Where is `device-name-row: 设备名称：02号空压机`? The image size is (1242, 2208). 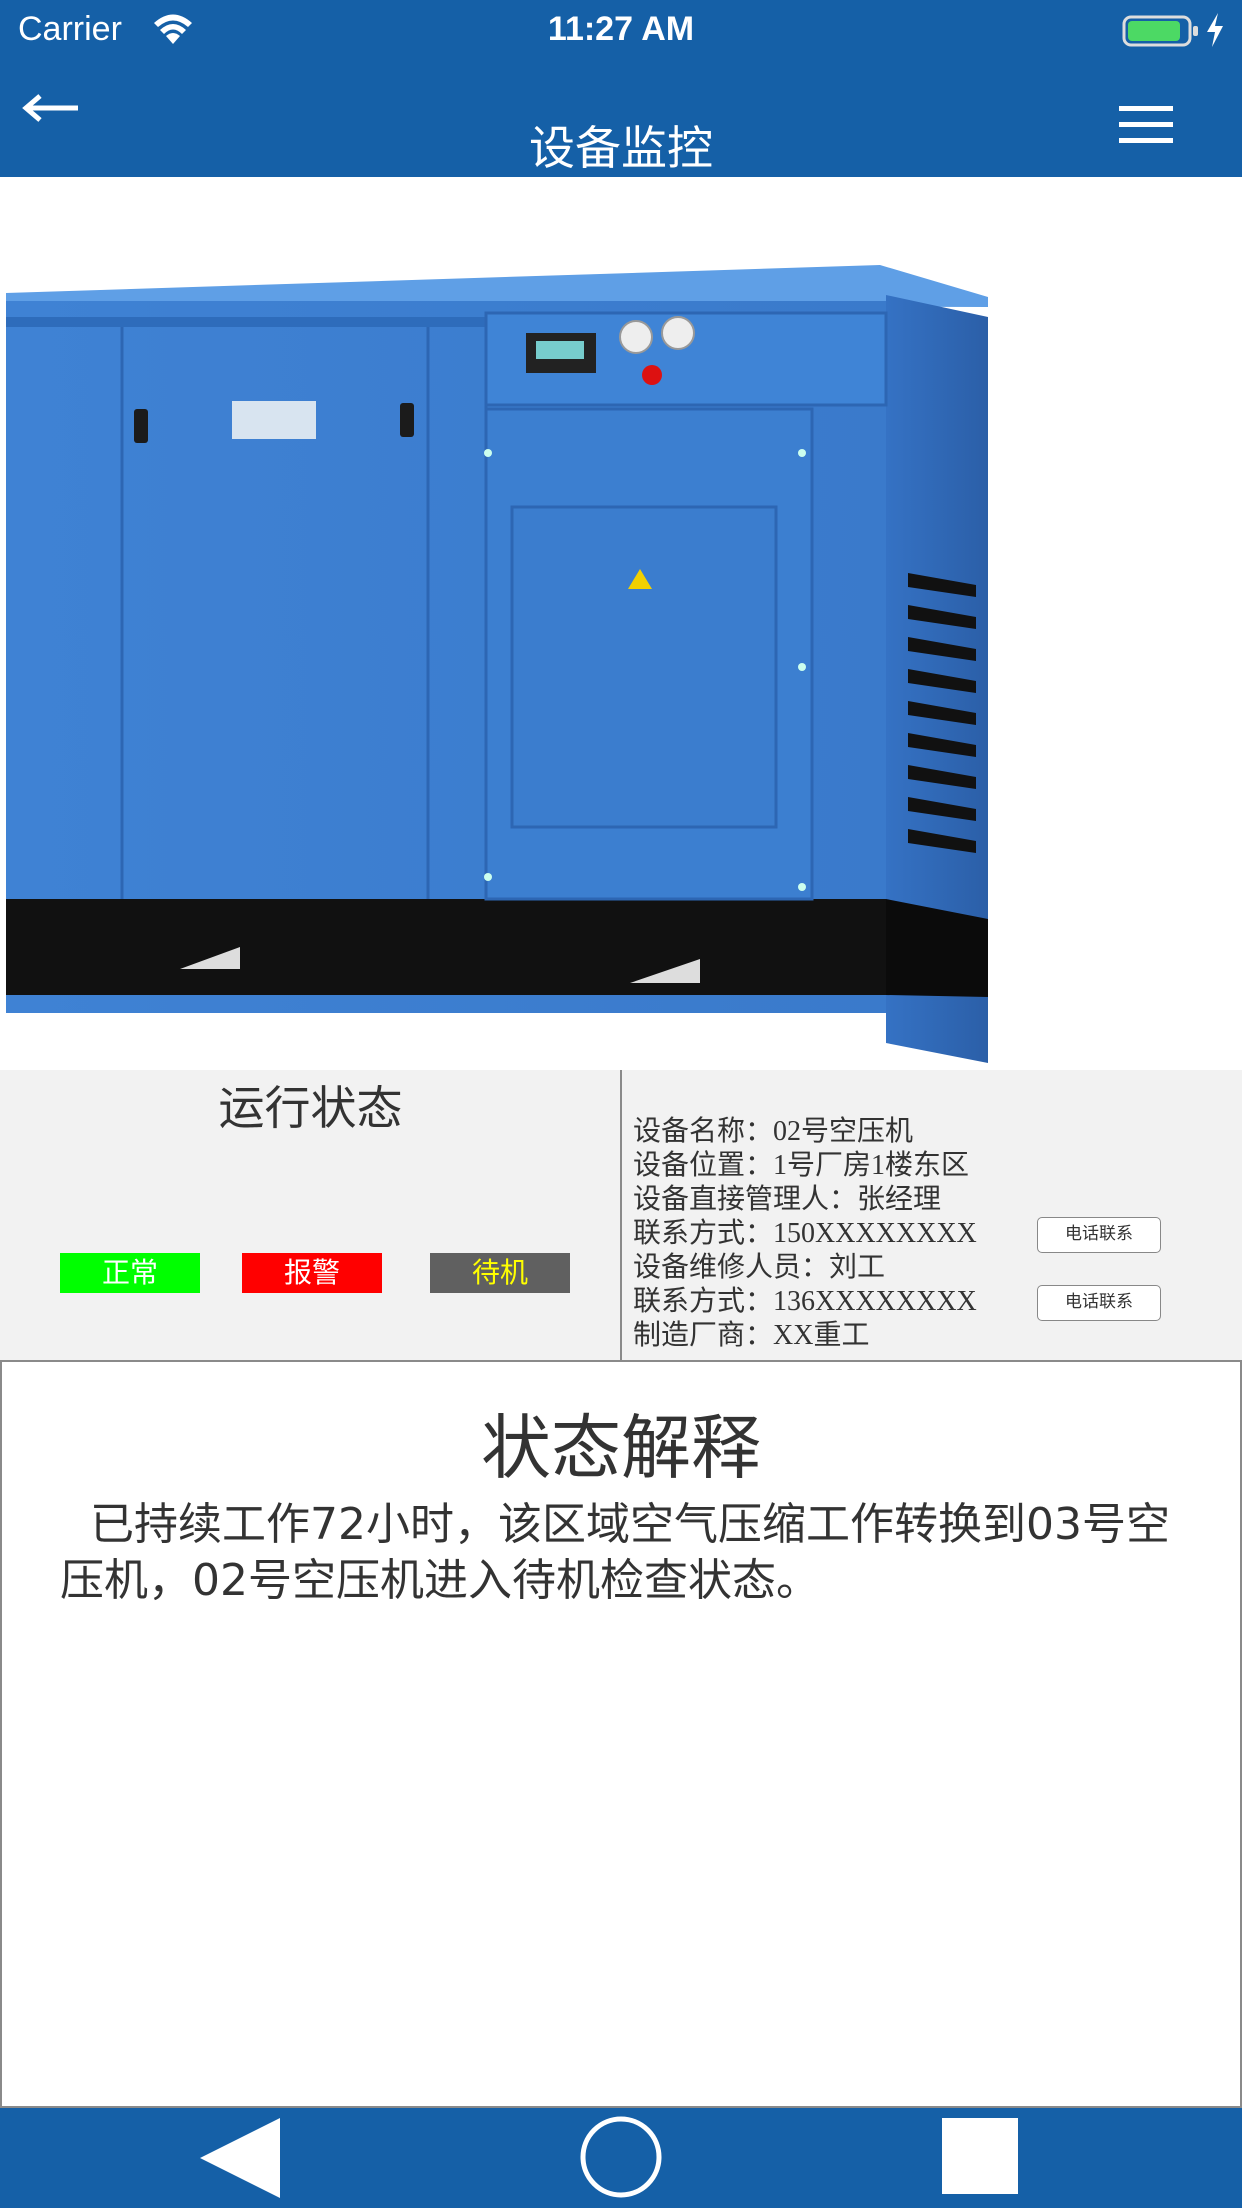 device-name-row: 设备名称：02号空压机 is located at coordinates (773, 1131).